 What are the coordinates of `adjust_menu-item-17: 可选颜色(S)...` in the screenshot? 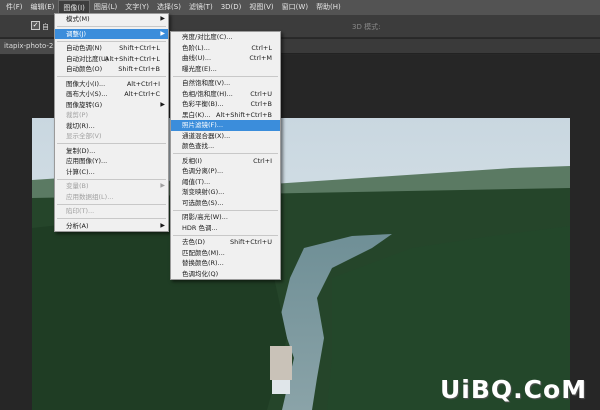 It's located at (225, 203).